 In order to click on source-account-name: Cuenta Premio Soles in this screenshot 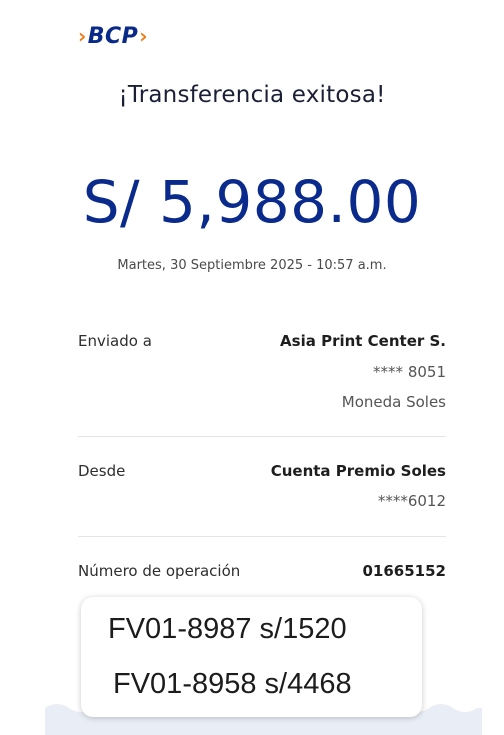, I will do `click(358, 471)`.